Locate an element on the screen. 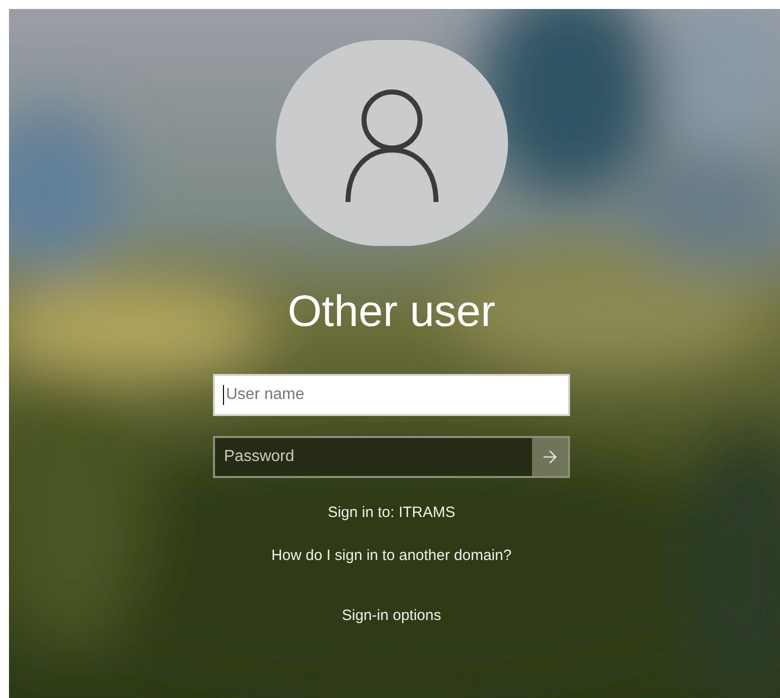 The image size is (780, 698). link: Sign-in options is located at coordinates (392, 616).